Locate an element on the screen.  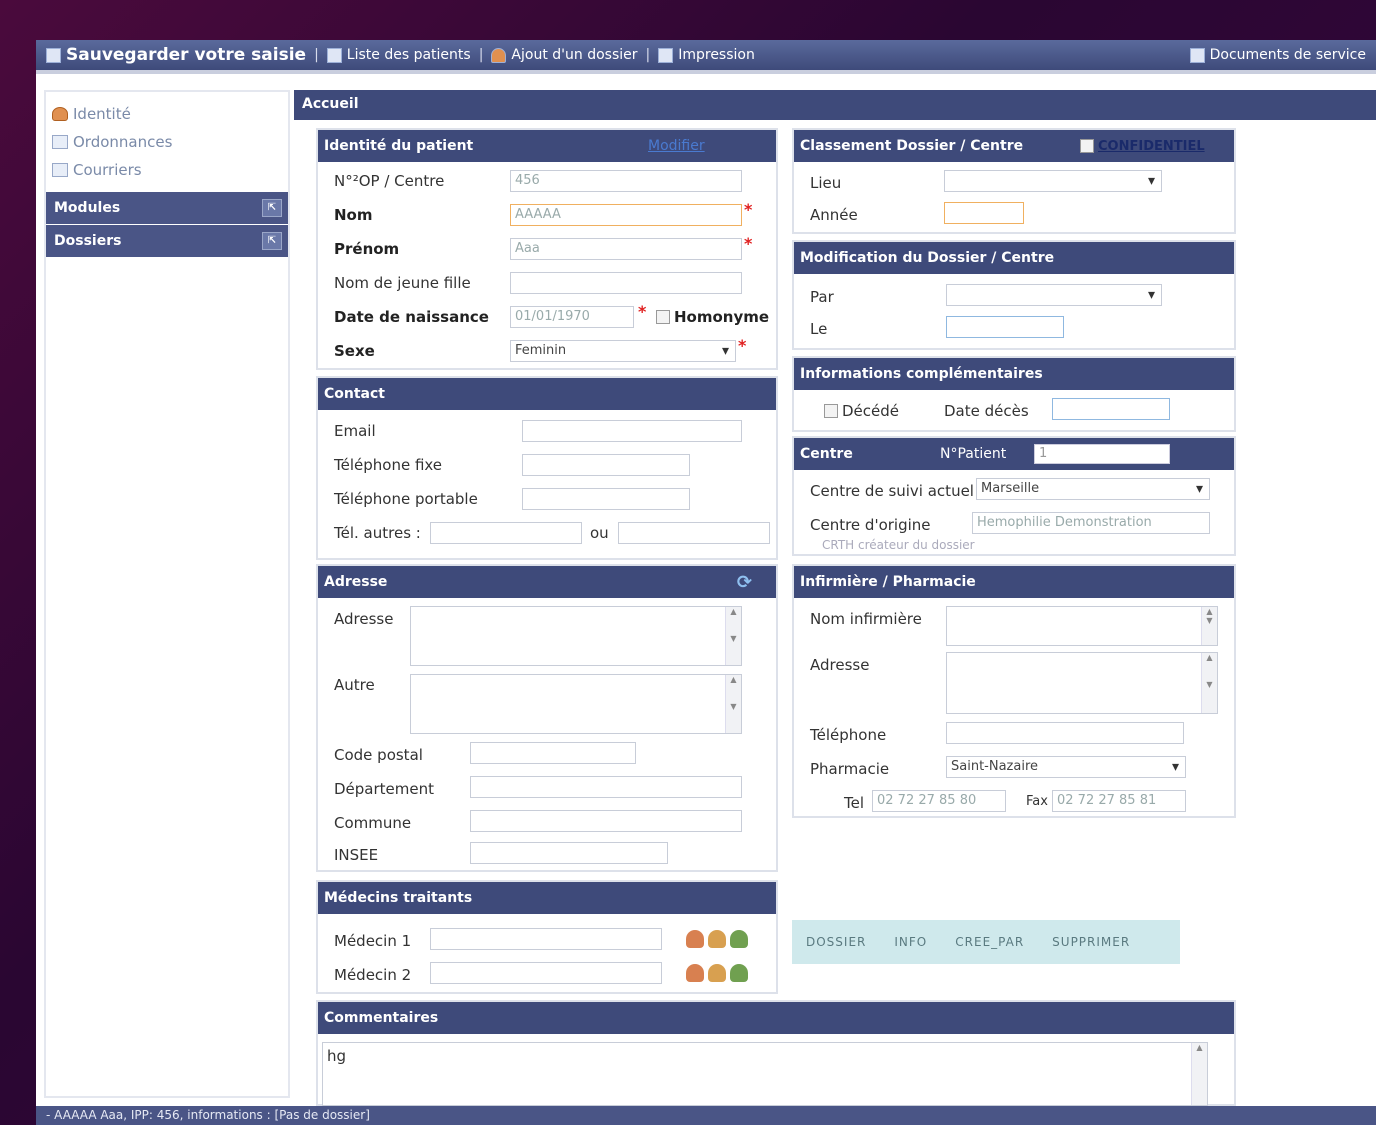
document-icon is located at coordinates (60, 142).